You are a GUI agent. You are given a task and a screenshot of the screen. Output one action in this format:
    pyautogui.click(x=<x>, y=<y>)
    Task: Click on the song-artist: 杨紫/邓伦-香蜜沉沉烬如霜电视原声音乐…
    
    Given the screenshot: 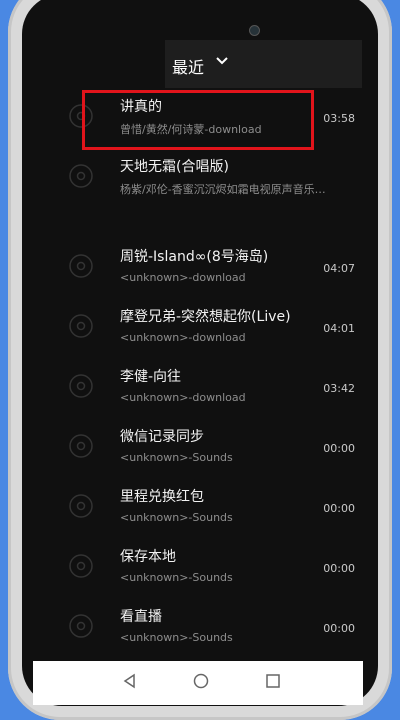 What is the action you would take?
    pyautogui.click(x=223, y=189)
    